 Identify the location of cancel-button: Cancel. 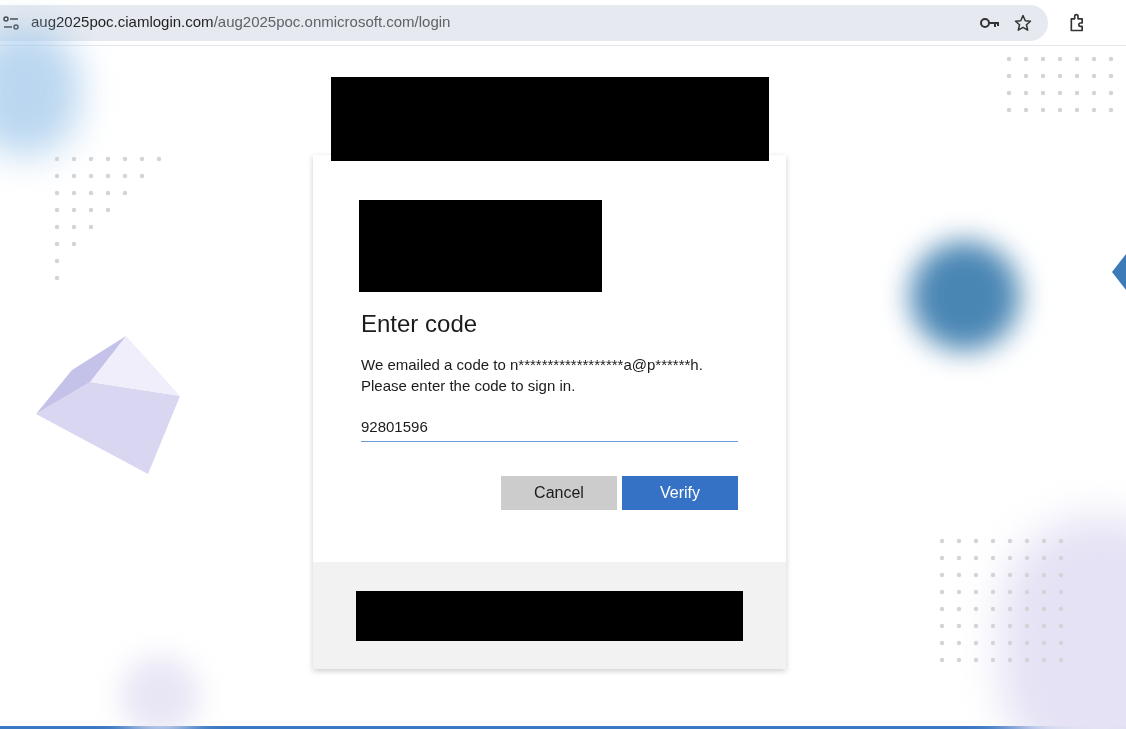
(559, 493).